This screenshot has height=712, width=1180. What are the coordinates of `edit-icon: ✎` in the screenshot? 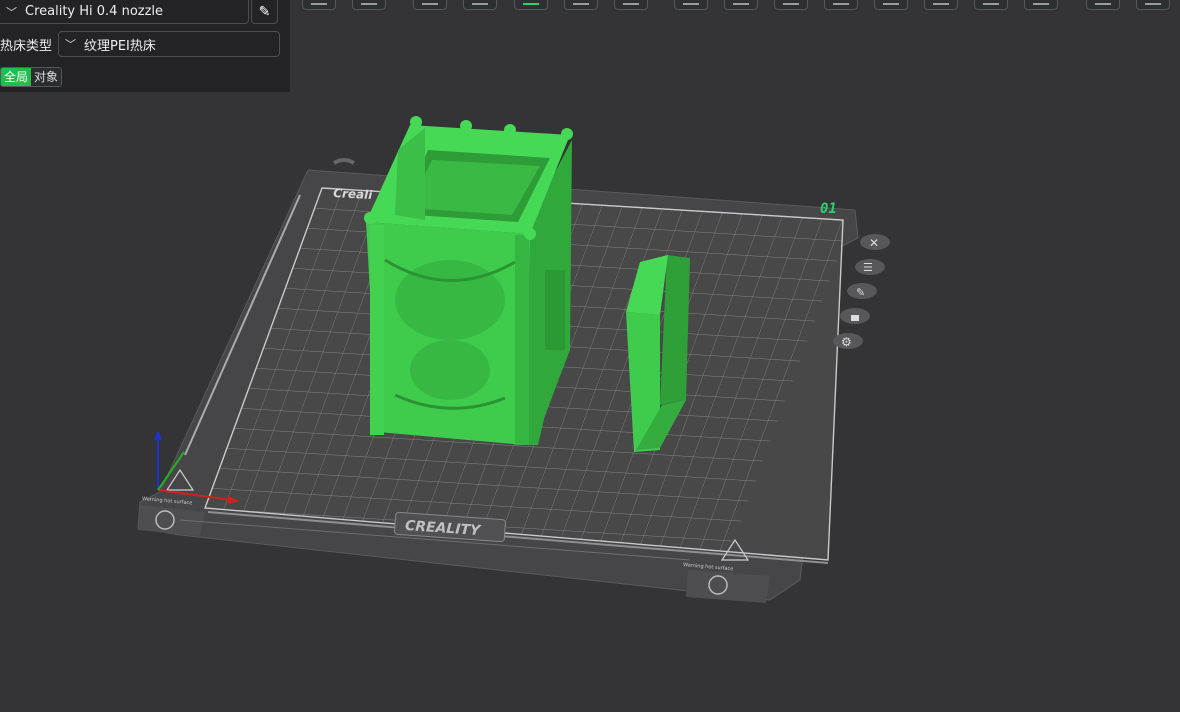 It's located at (860, 292).